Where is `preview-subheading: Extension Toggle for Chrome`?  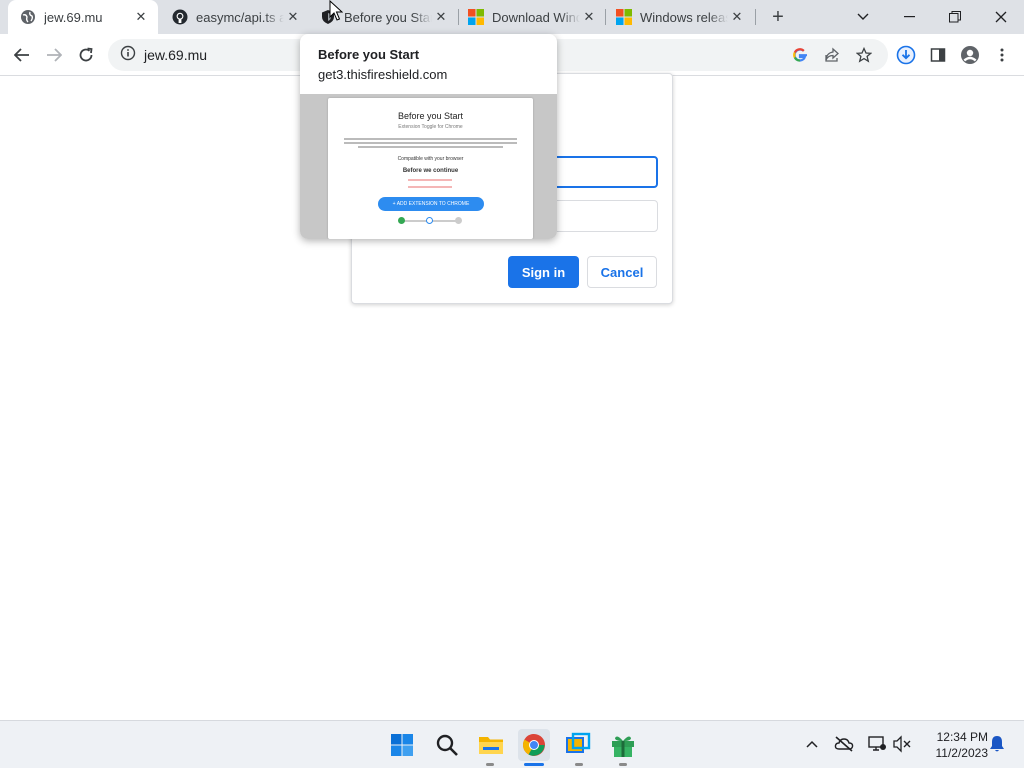 preview-subheading: Extension Toggle for Chrome is located at coordinates (430, 127).